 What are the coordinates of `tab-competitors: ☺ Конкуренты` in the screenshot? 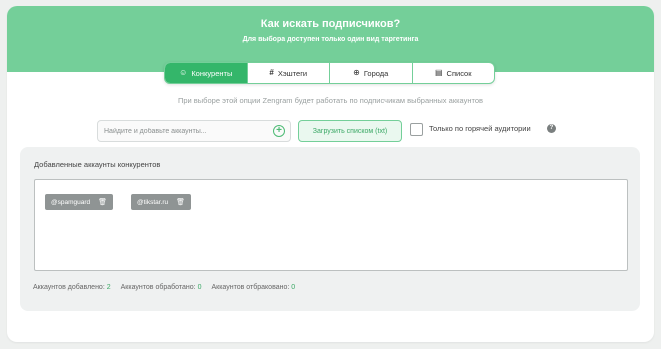 It's located at (206, 73).